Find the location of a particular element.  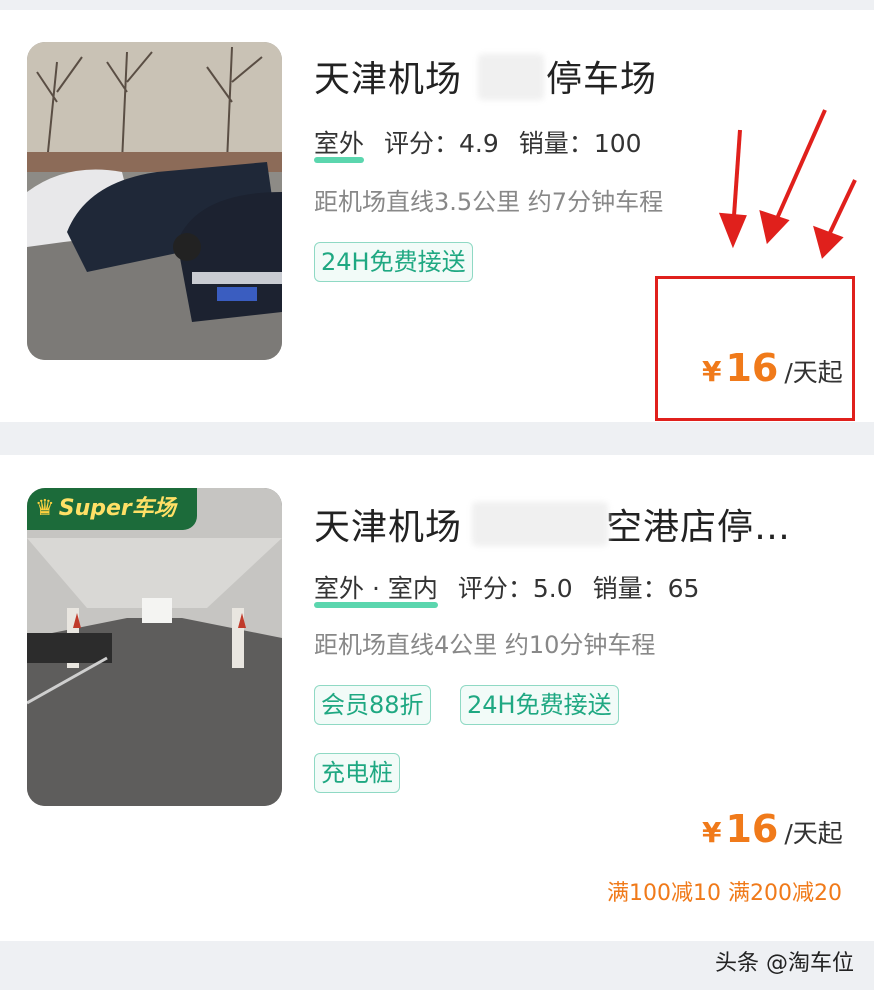

distance-info: 距机场直线4公里 约10分钟车程 is located at coordinates (485, 645).